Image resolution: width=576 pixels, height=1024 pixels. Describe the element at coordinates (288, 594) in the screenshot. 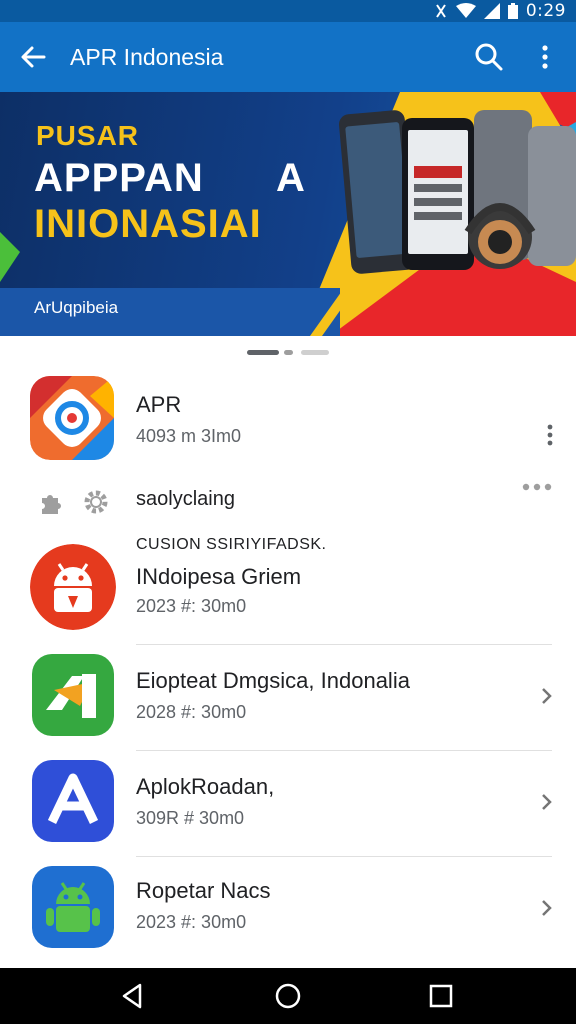

I see `list-item: INdoipesa Griem 2023 #: 30m0` at that location.